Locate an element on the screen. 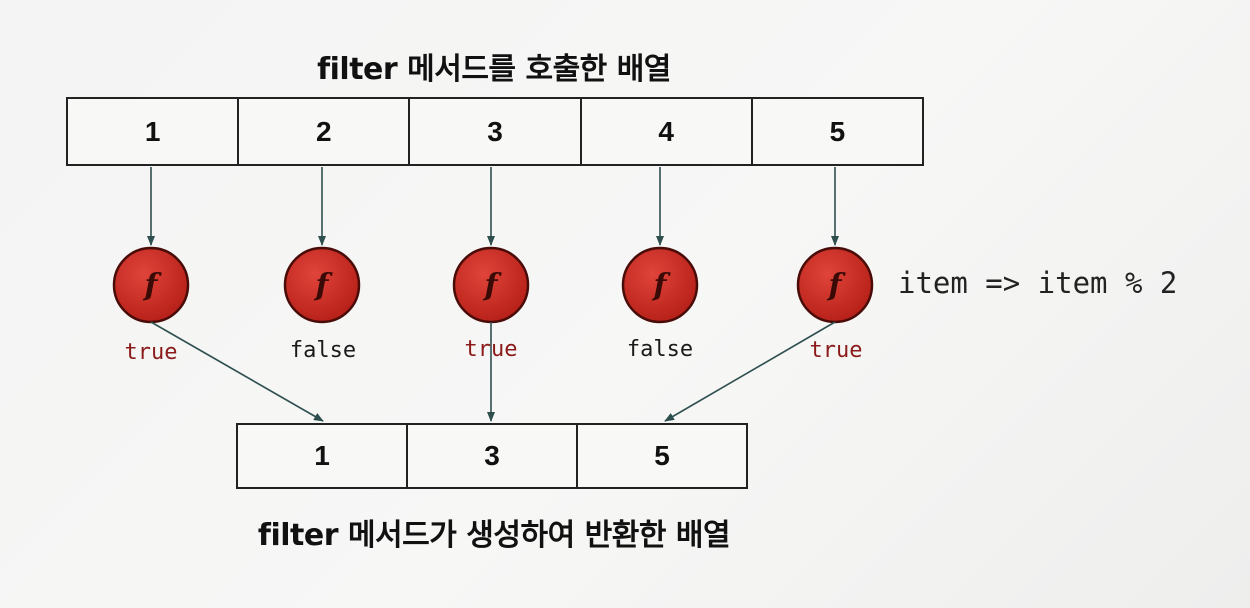  output-cell-2: 3 is located at coordinates (493, 456).